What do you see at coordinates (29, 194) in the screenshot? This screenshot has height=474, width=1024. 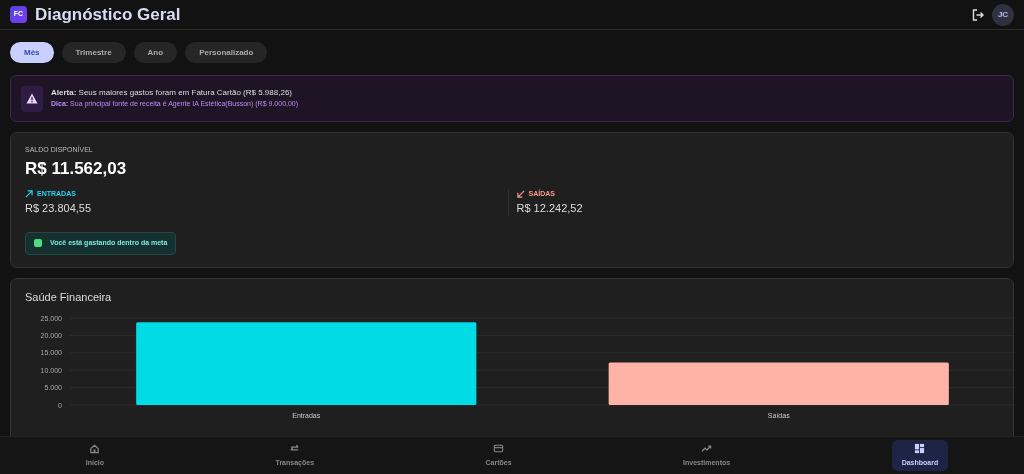 I see `arrow-up-right-icon` at bounding box center [29, 194].